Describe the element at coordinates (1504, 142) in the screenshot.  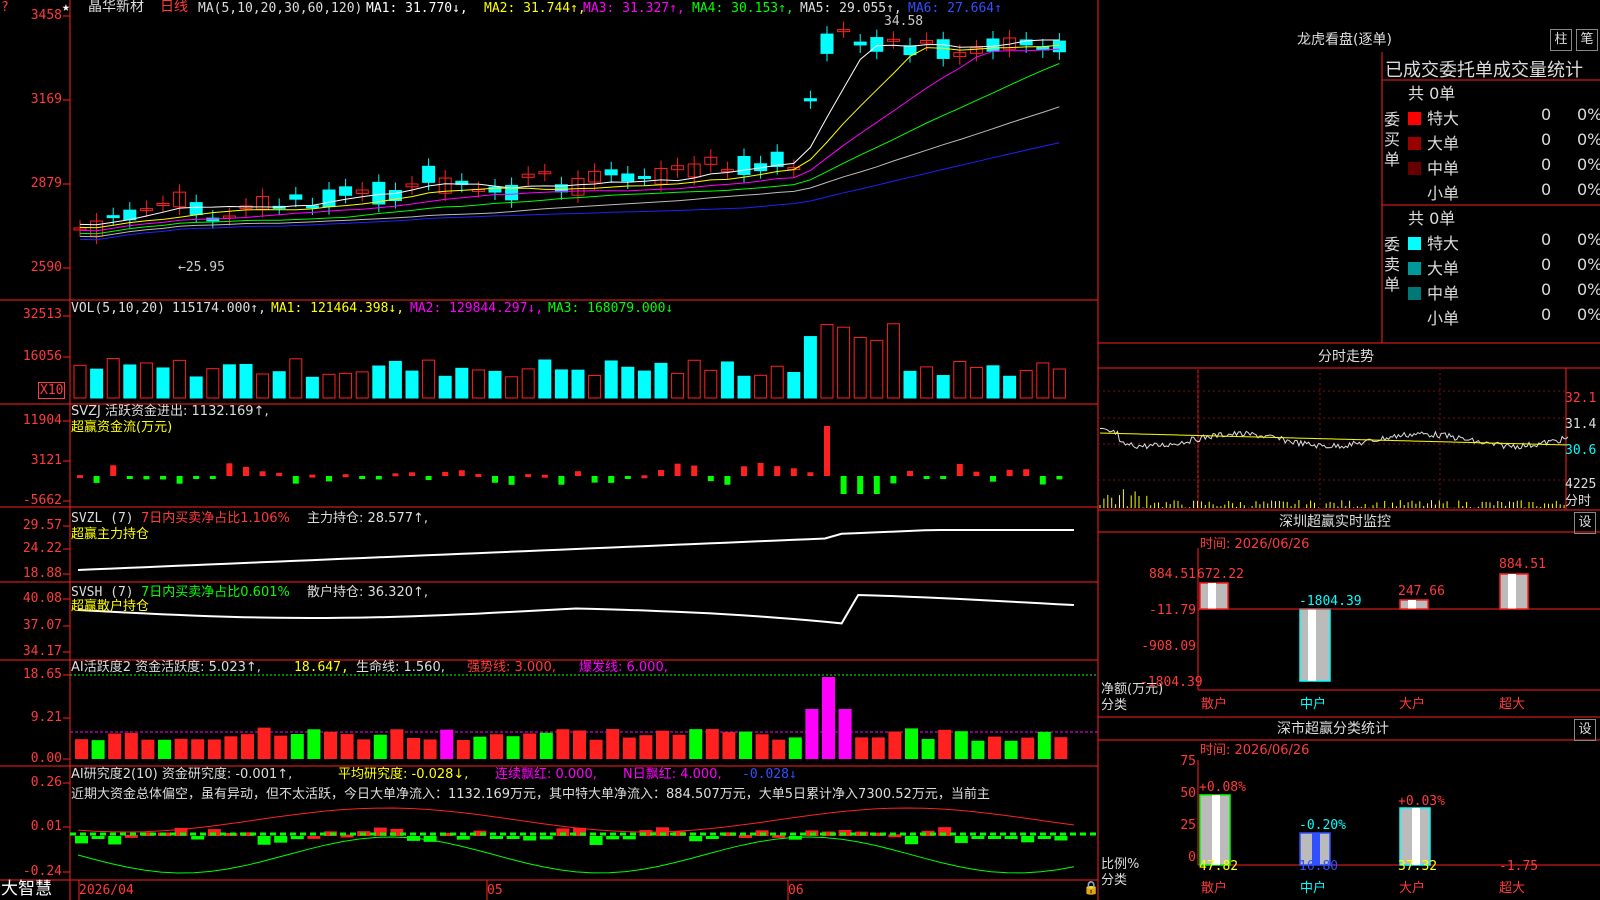
I see `buy-row-large: 大单 0 0%` at that location.